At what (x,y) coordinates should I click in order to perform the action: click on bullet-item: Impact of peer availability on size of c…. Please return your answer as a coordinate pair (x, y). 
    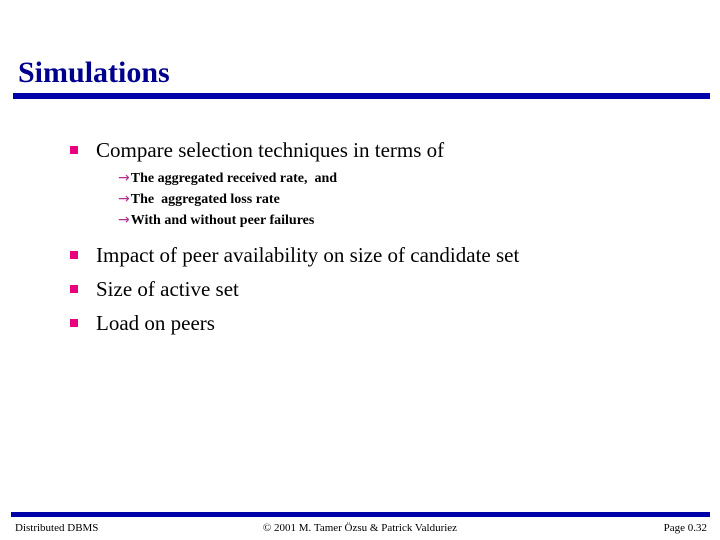
    Looking at the image, I should click on (390, 255).